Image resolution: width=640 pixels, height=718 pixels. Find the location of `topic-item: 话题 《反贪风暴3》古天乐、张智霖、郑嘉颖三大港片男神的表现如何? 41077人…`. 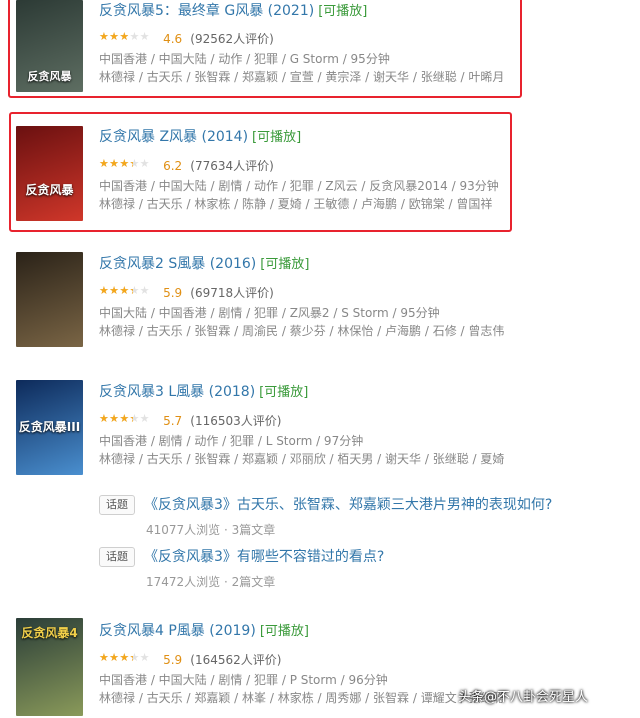

topic-item: 话题 《反贪风暴3》古天乐、张智霖、郑嘉颖三大港片男神的表现如何? 41077人… is located at coordinates (359, 517).